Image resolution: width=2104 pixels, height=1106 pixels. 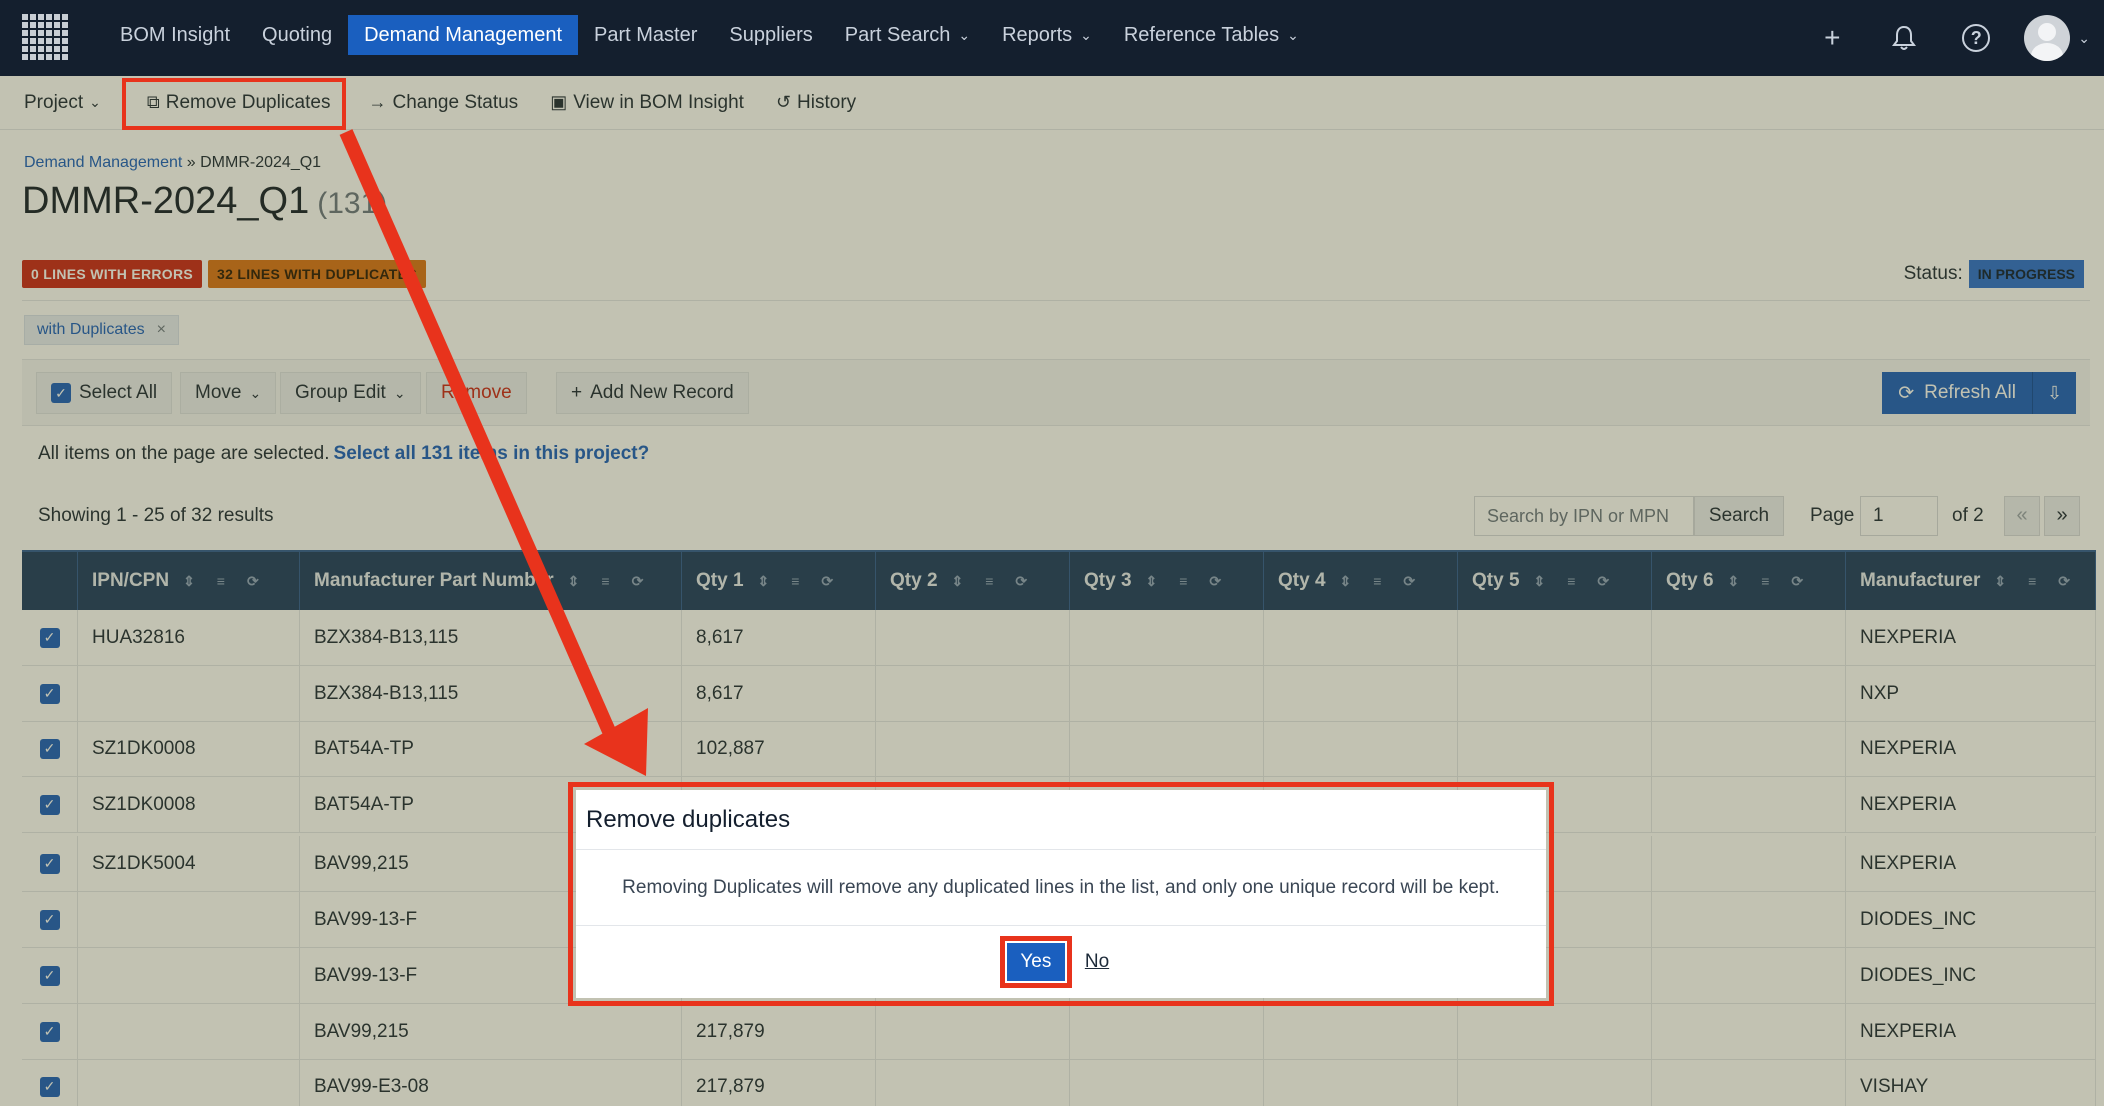 What do you see at coordinates (297, 35) in the screenshot?
I see `nav-quoting: Quoting` at bounding box center [297, 35].